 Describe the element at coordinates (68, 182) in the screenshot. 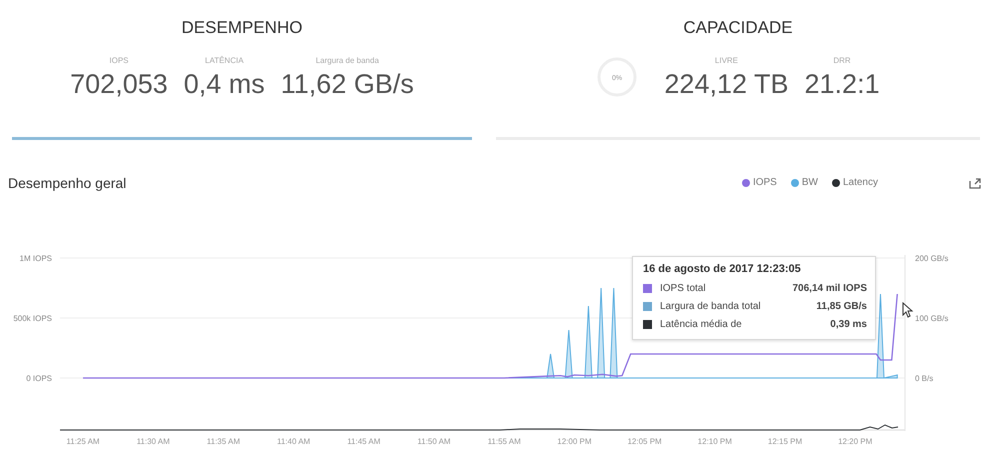

I see `chart-title: Desempenho geral` at that location.